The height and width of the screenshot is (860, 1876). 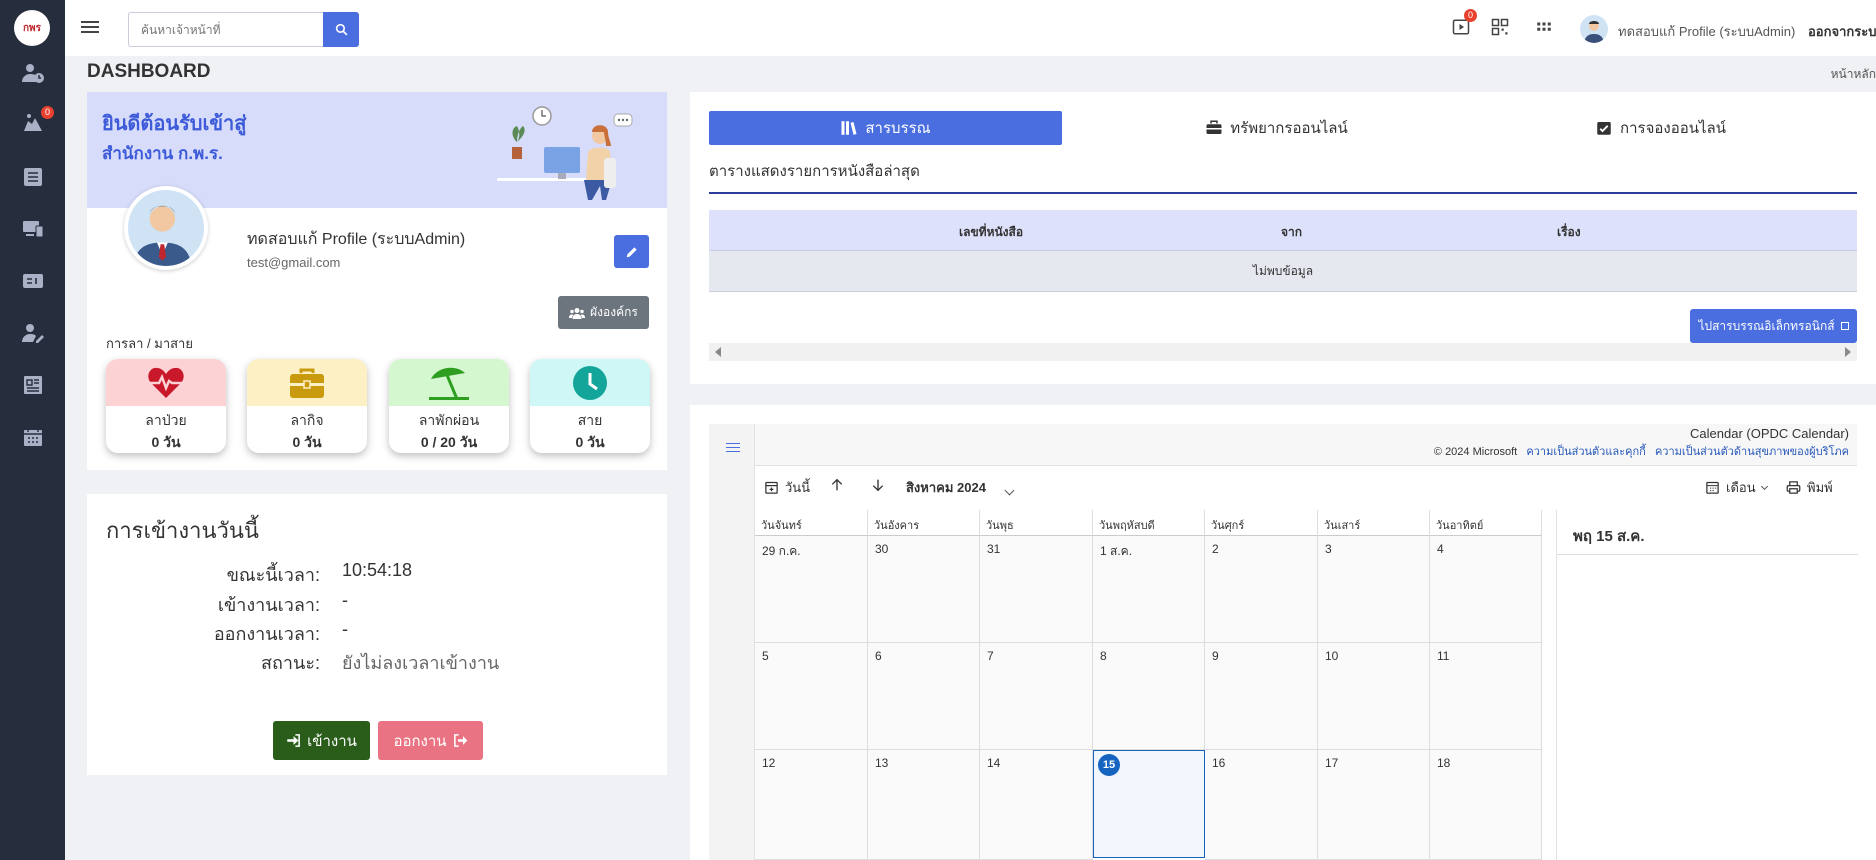 I want to click on leave-label: สาย, so click(x=590, y=420).